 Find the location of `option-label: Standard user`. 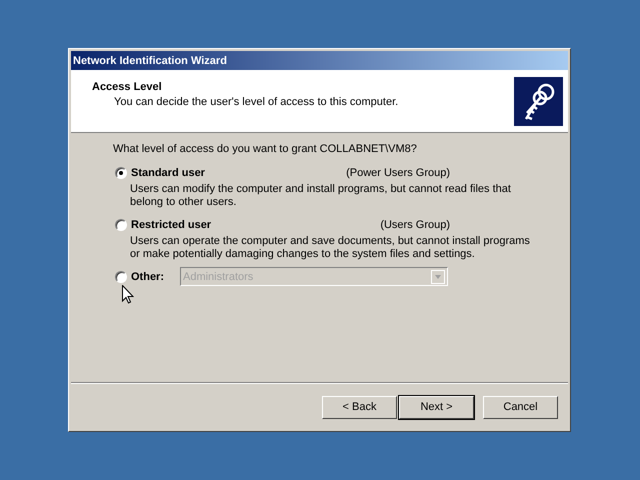

option-label: Standard user is located at coordinates (168, 172).